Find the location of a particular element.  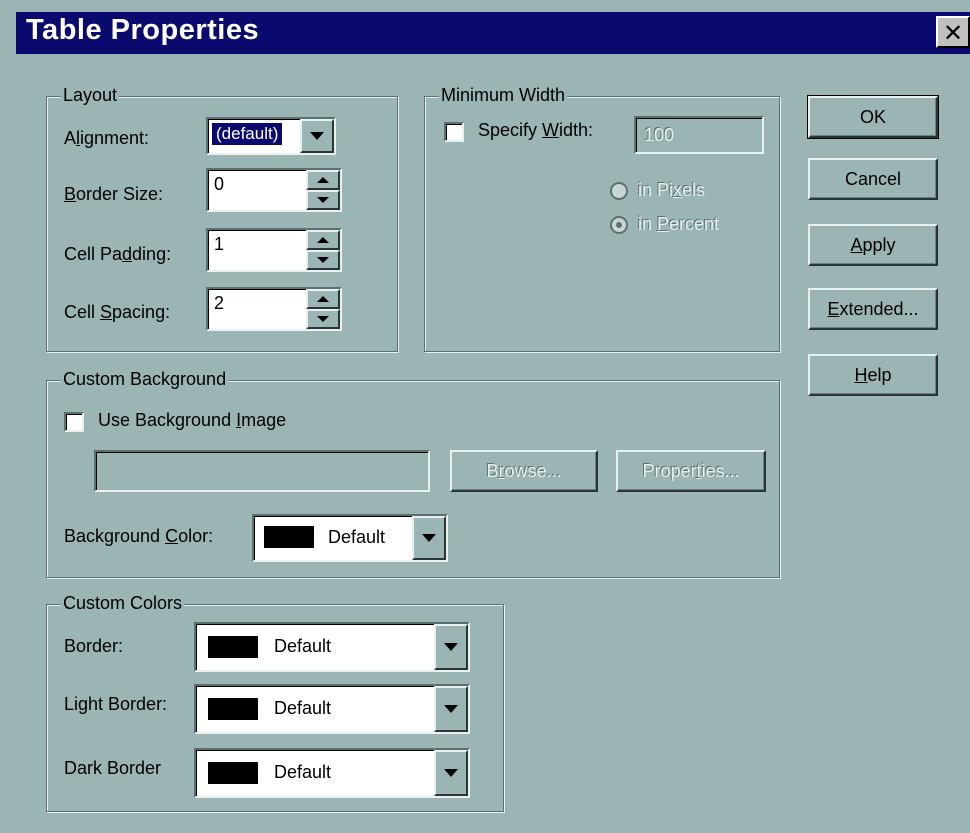

dark-border-value: Default is located at coordinates (303, 772).